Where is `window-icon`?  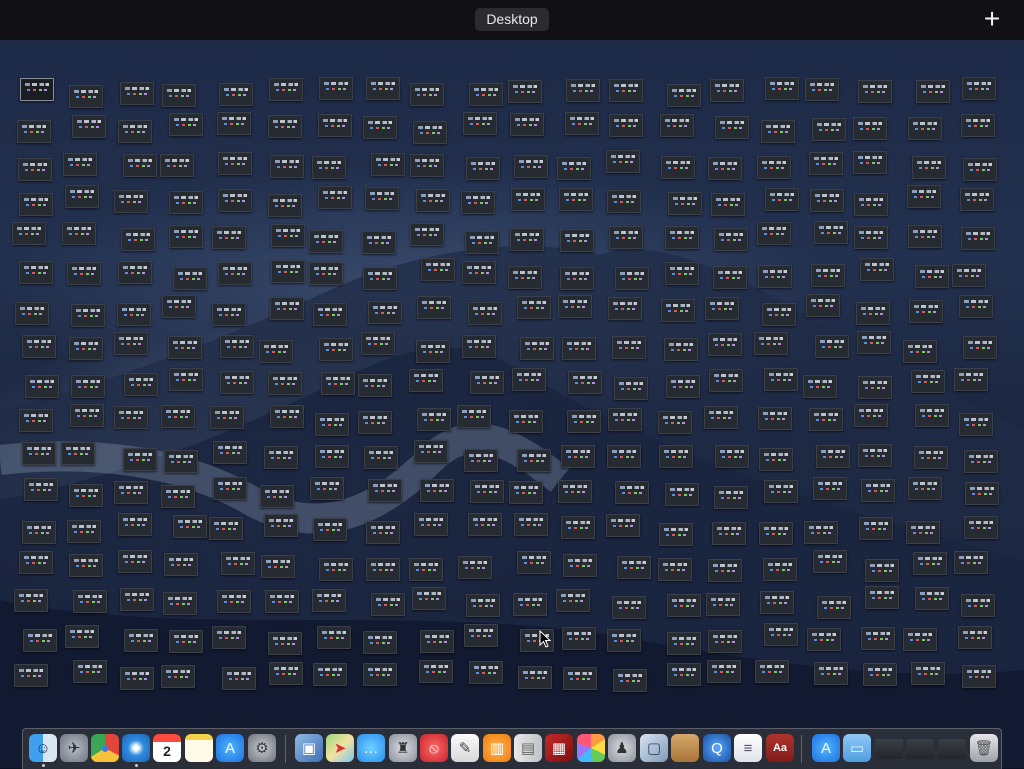 window-icon is located at coordinates (889, 749).